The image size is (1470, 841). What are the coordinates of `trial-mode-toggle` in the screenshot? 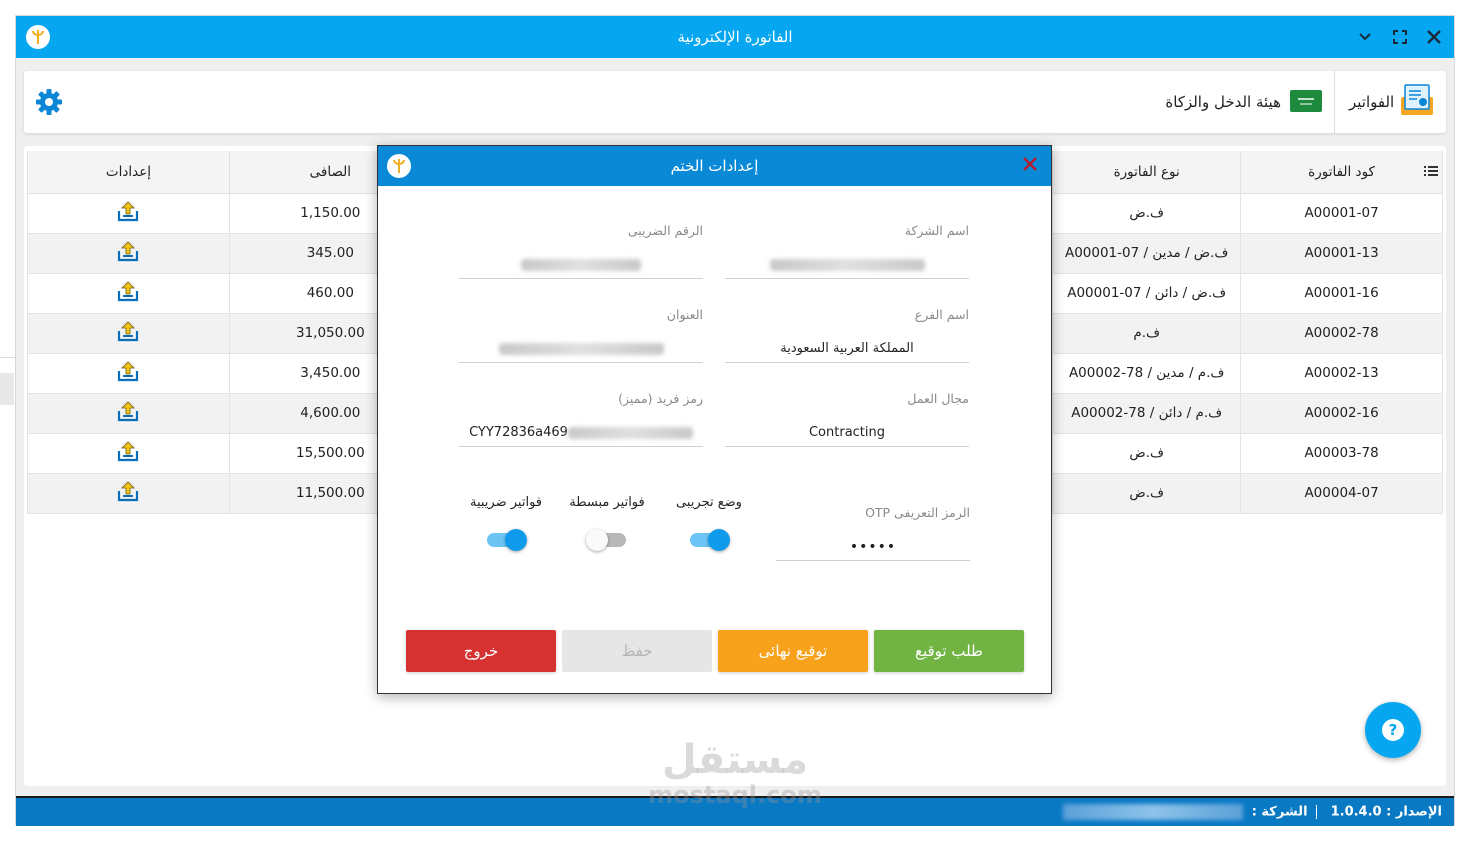 It's located at (710, 540).